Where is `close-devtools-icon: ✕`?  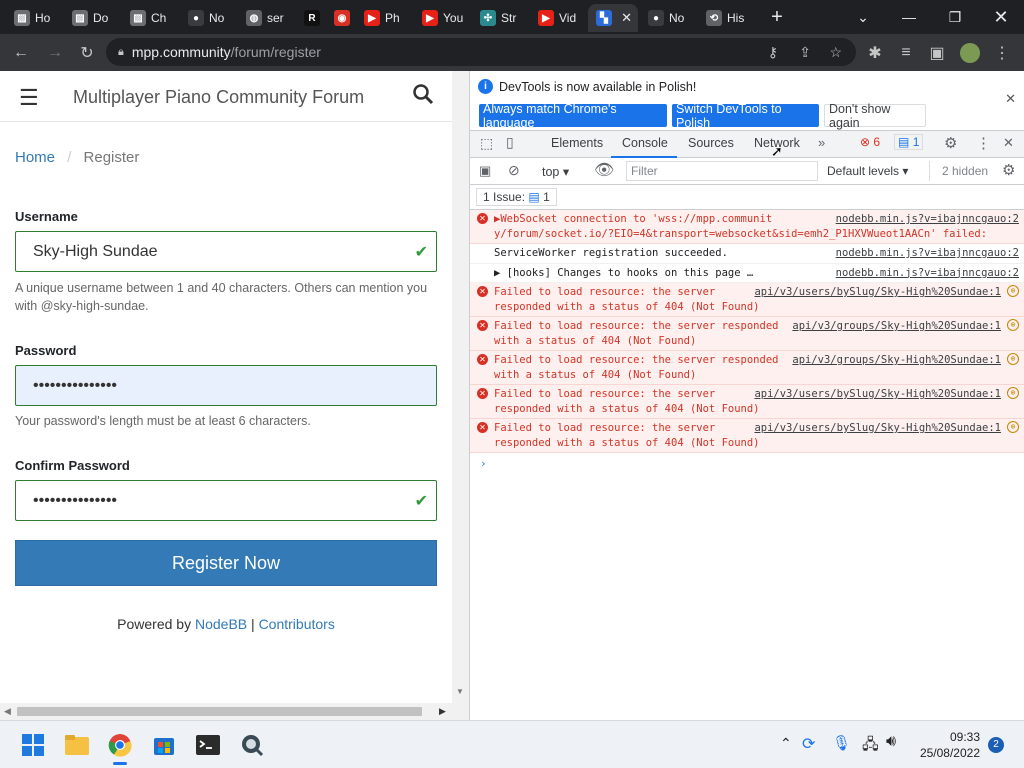
close-devtools-icon: ✕ is located at coordinates (1008, 143).